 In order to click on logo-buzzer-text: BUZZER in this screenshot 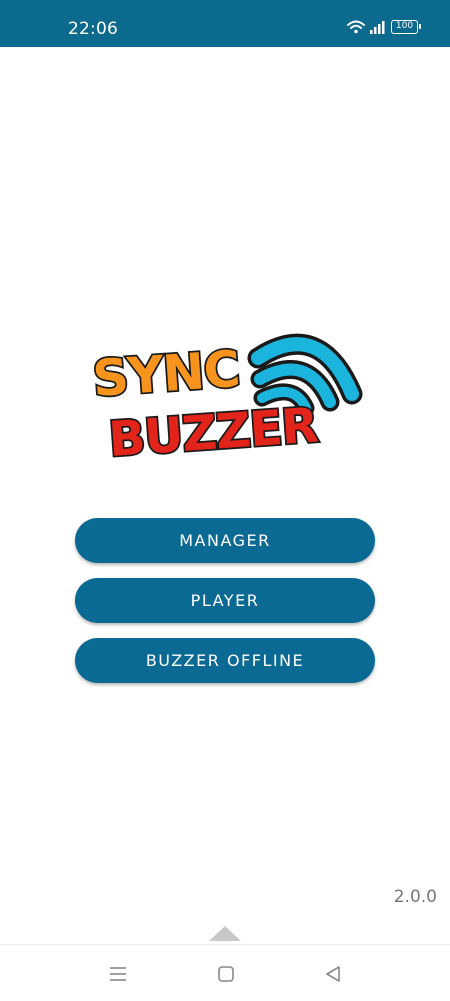, I will do `click(213, 433)`.